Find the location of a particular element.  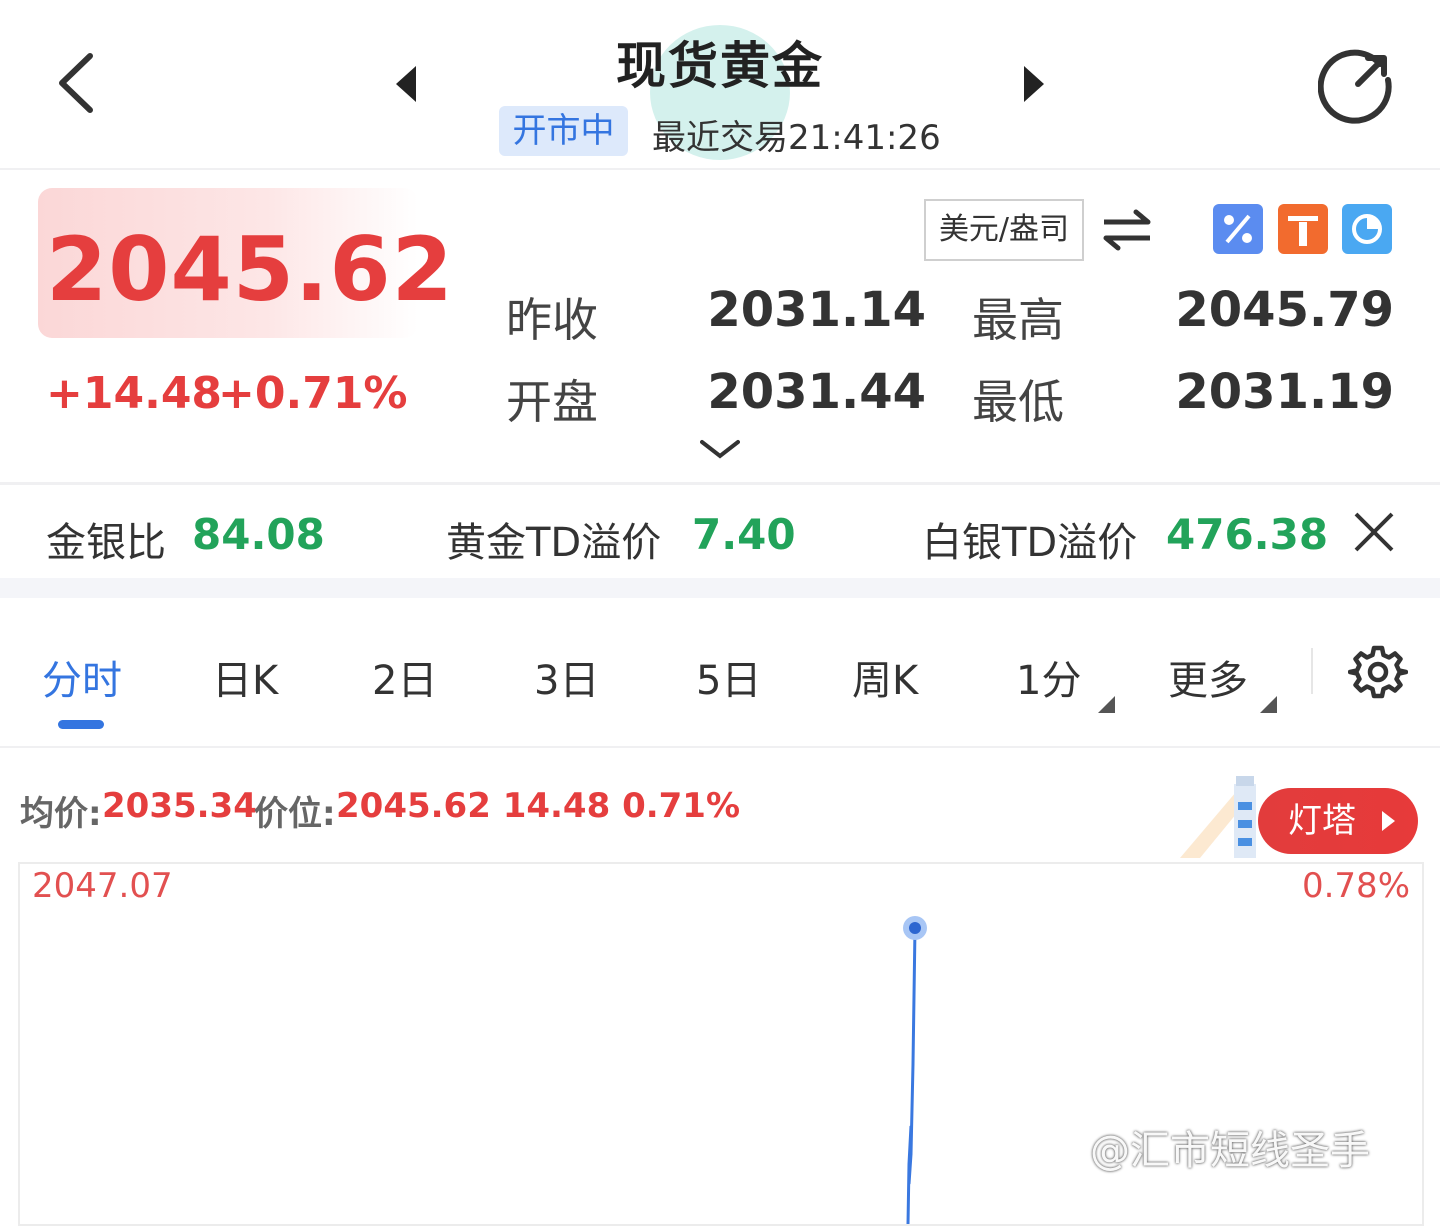

play-arrow-icon is located at coordinates (1388, 821).